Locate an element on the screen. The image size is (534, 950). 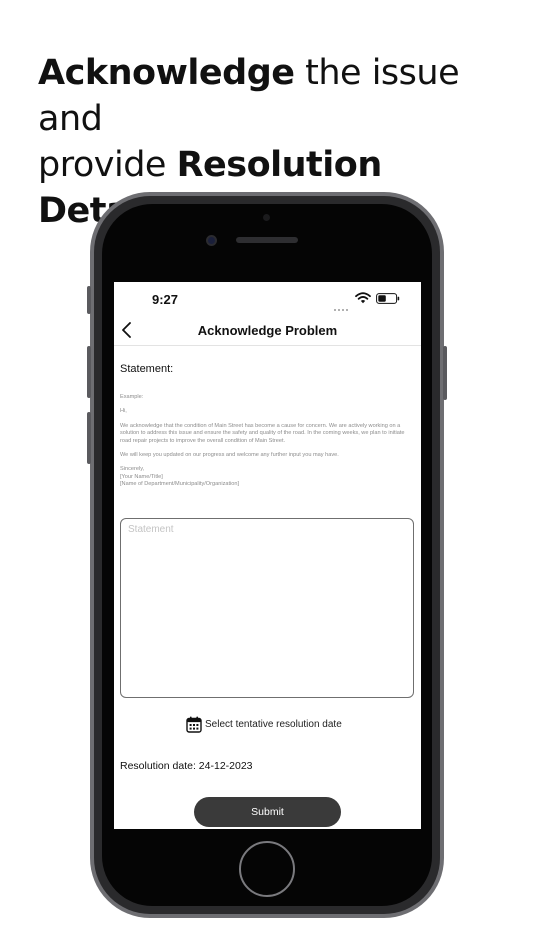
select-date-label: Select tentative resolution date is located at coordinates (273, 724).